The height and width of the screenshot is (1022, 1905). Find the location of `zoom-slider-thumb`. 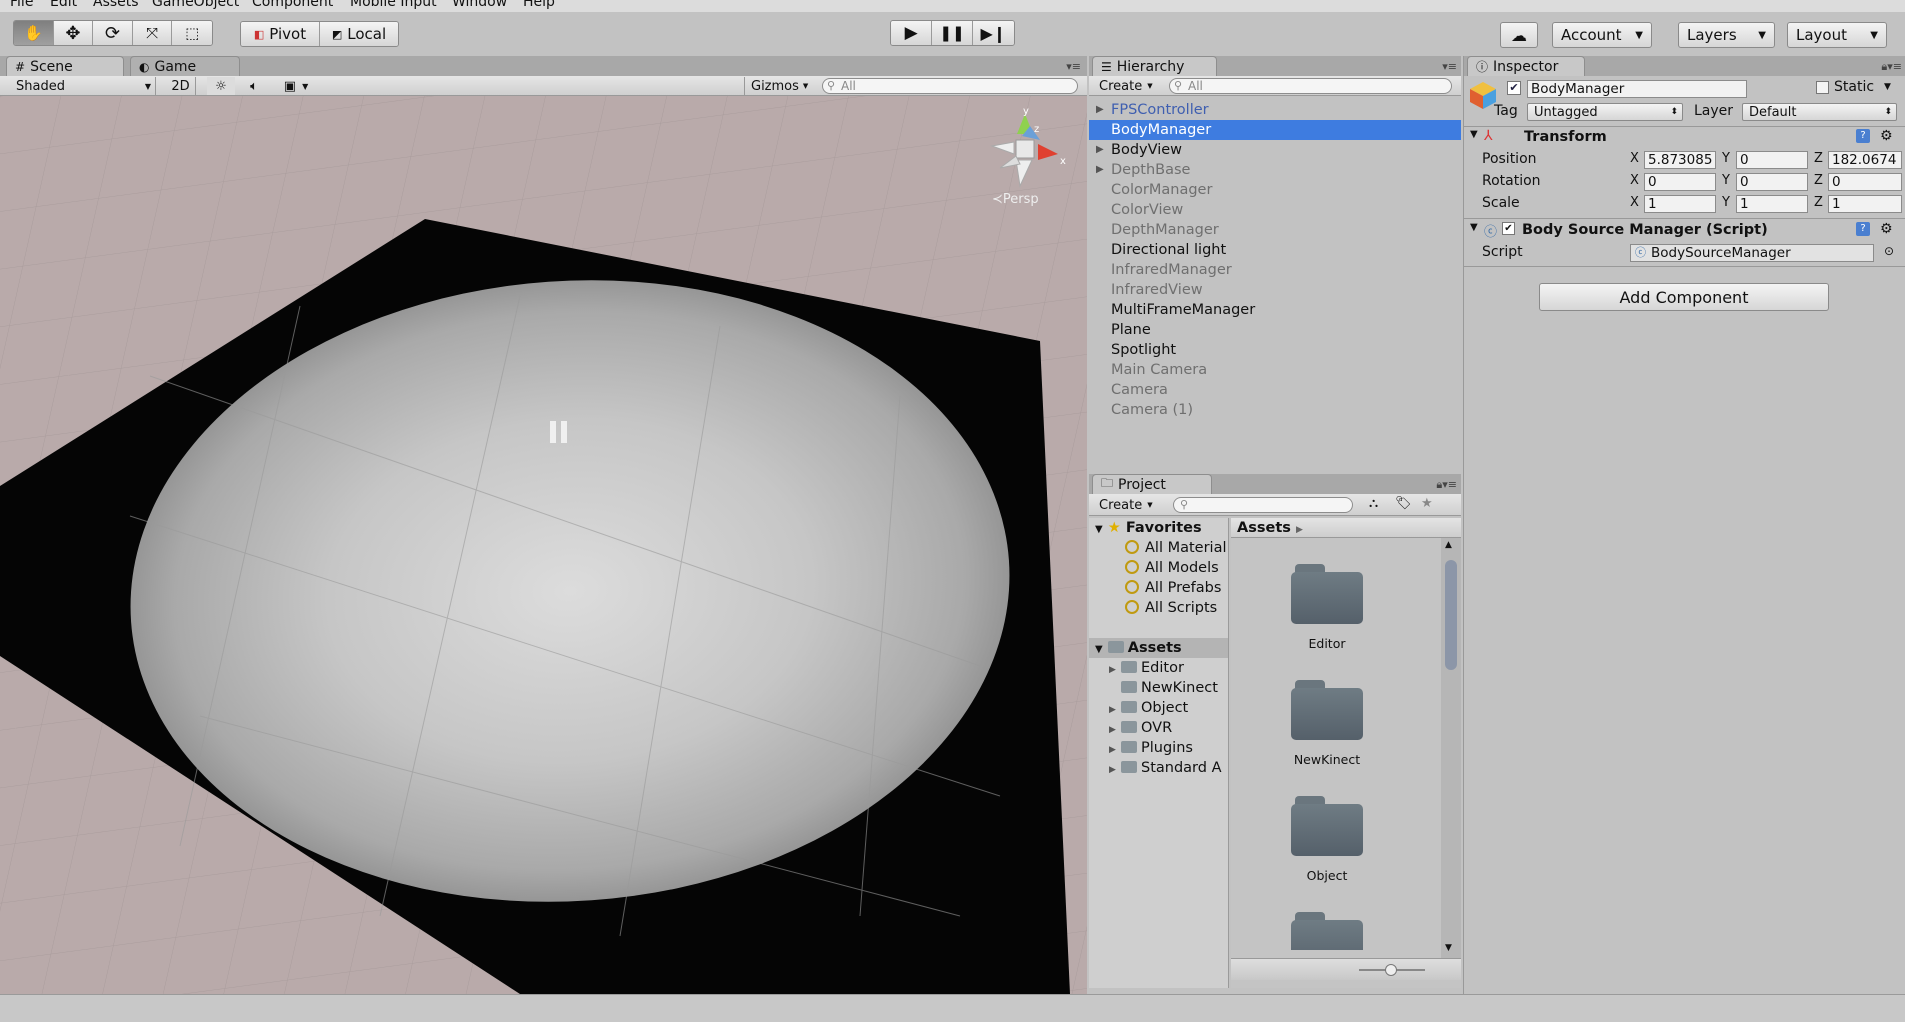

zoom-slider-thumb is located at coordinates (1391, 970).